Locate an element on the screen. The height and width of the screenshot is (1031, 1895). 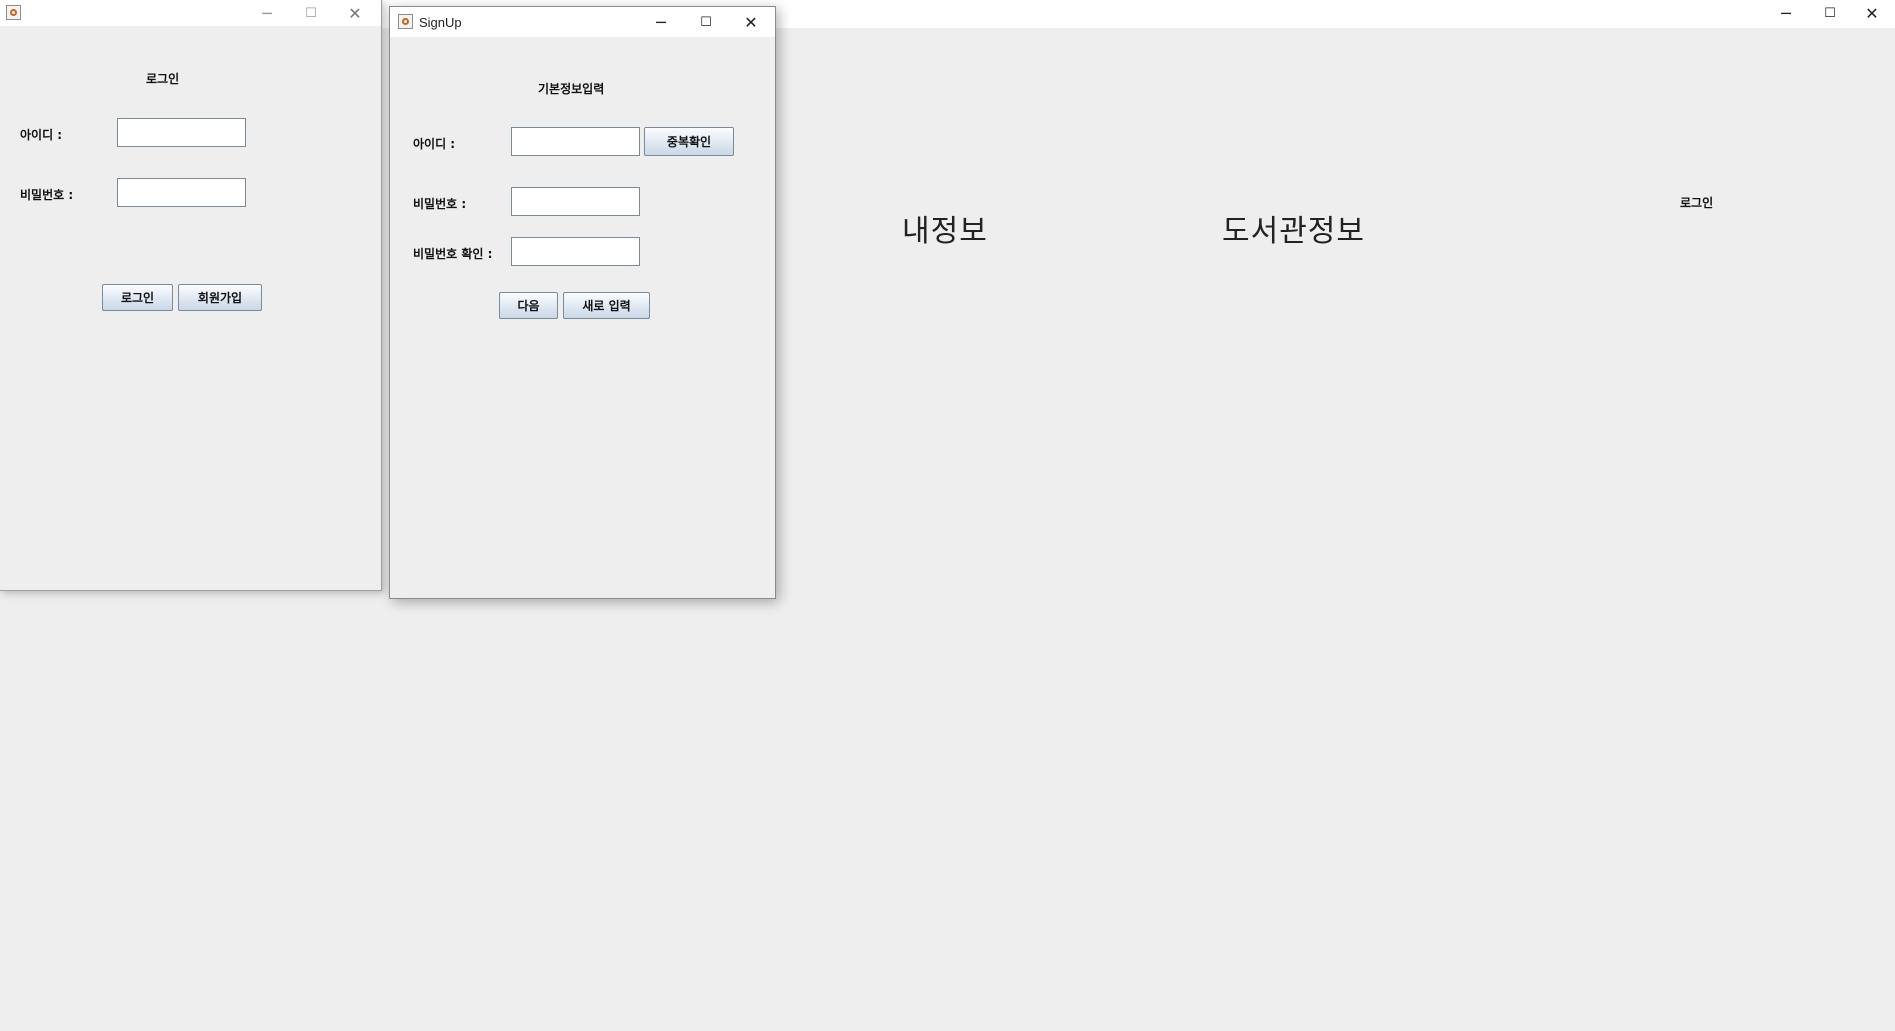
tab-library-info: 도서관정보 is located at coordinates (1293, 228).